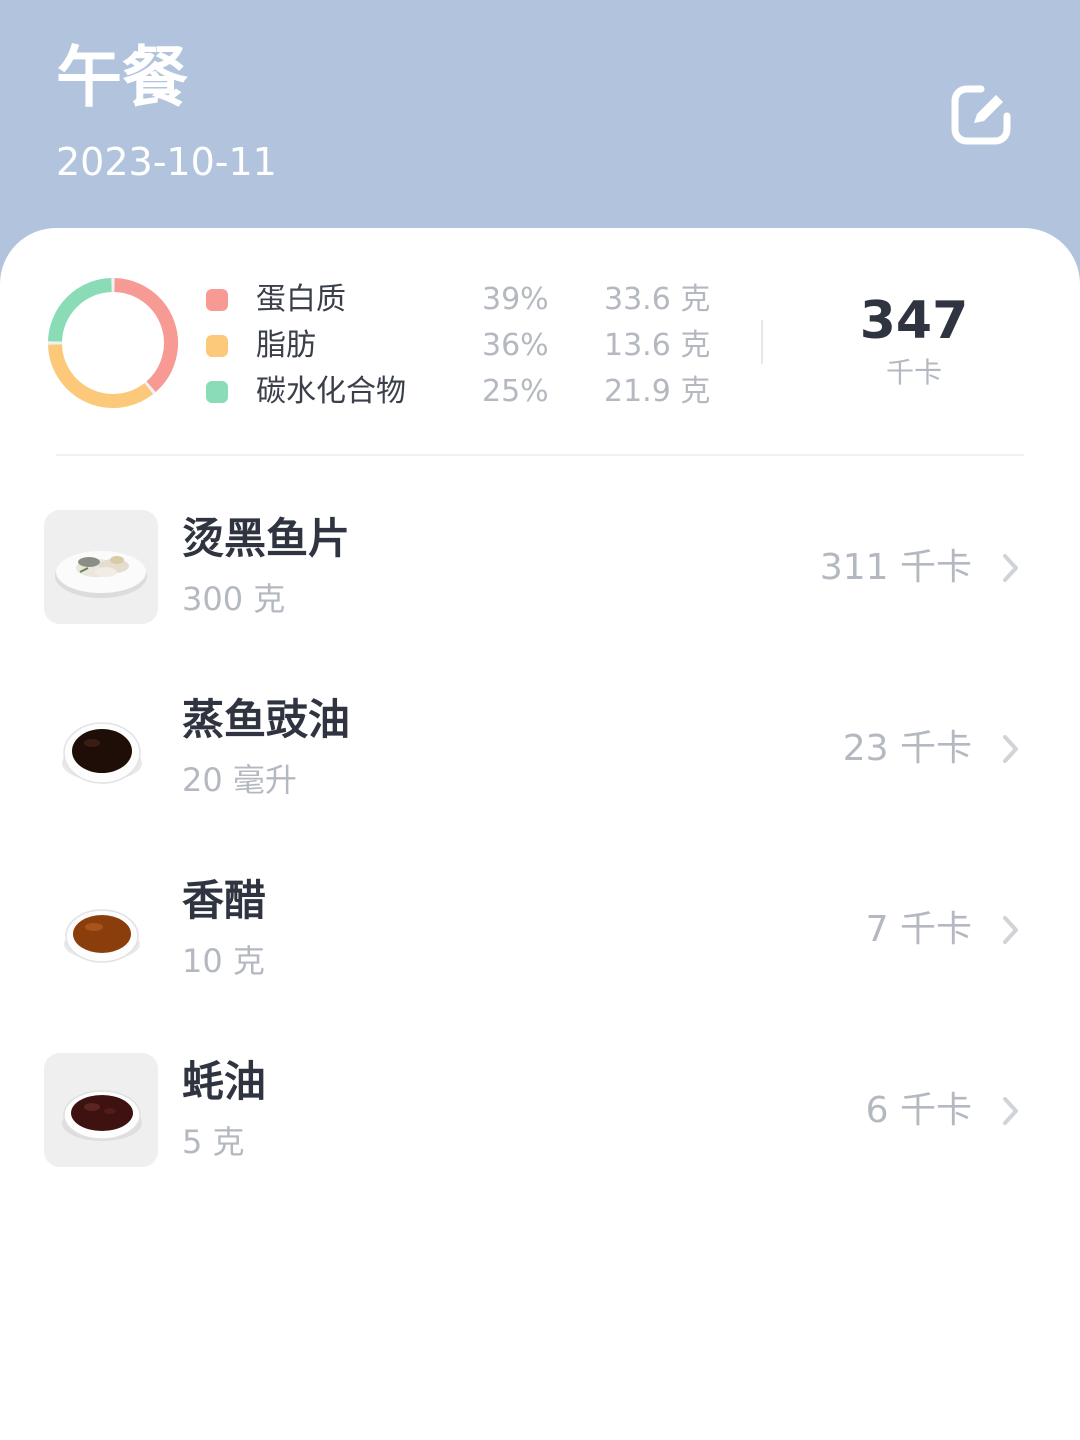 The width and height of the screenshot is (1080, 1440). Describe the element at coordinates (213, 1142) in the screenshot. I see `food-amount: 5 克` at that location.